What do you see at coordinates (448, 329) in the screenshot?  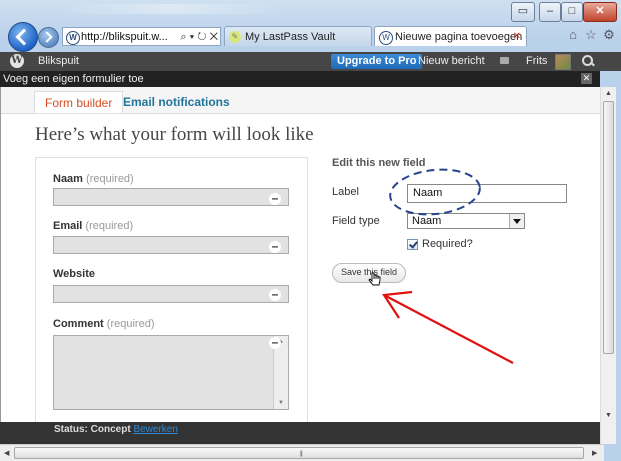 I see `annotation-arrow-line` at bounding box center [448, 329].